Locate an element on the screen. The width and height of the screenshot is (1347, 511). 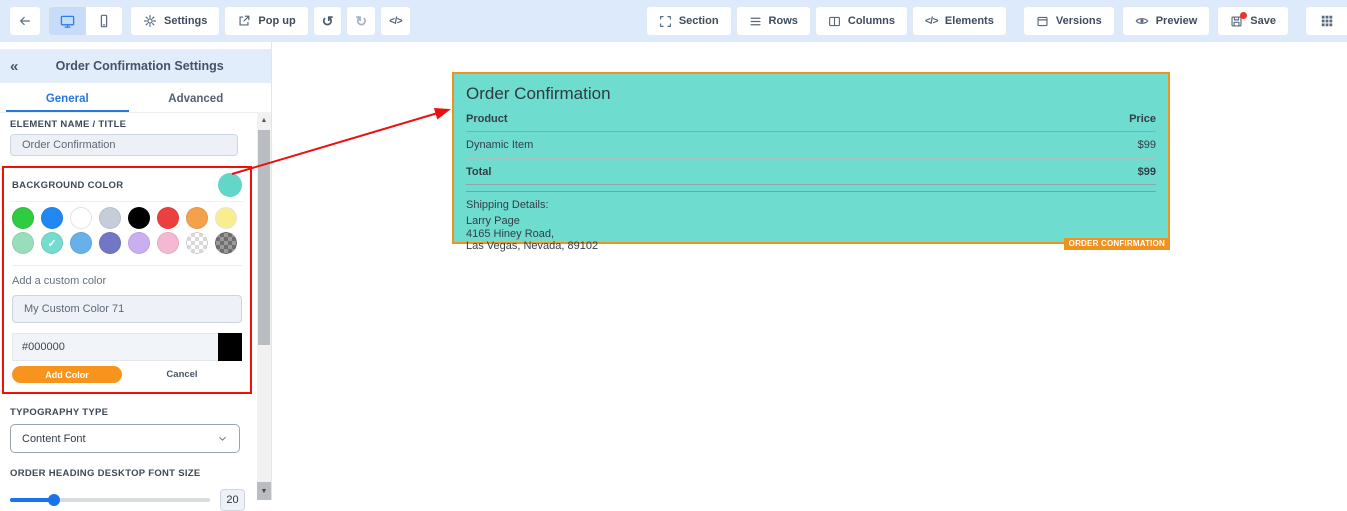
hex-color-input is located at coordinates (115, 347).